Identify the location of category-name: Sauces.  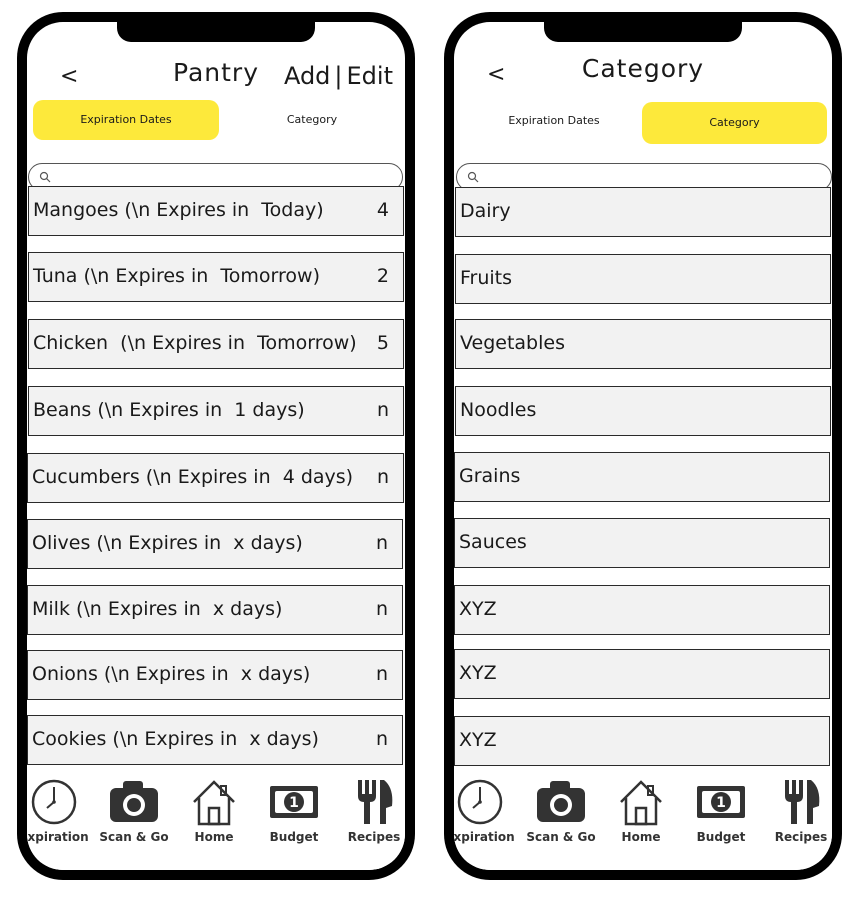
(493, 542).